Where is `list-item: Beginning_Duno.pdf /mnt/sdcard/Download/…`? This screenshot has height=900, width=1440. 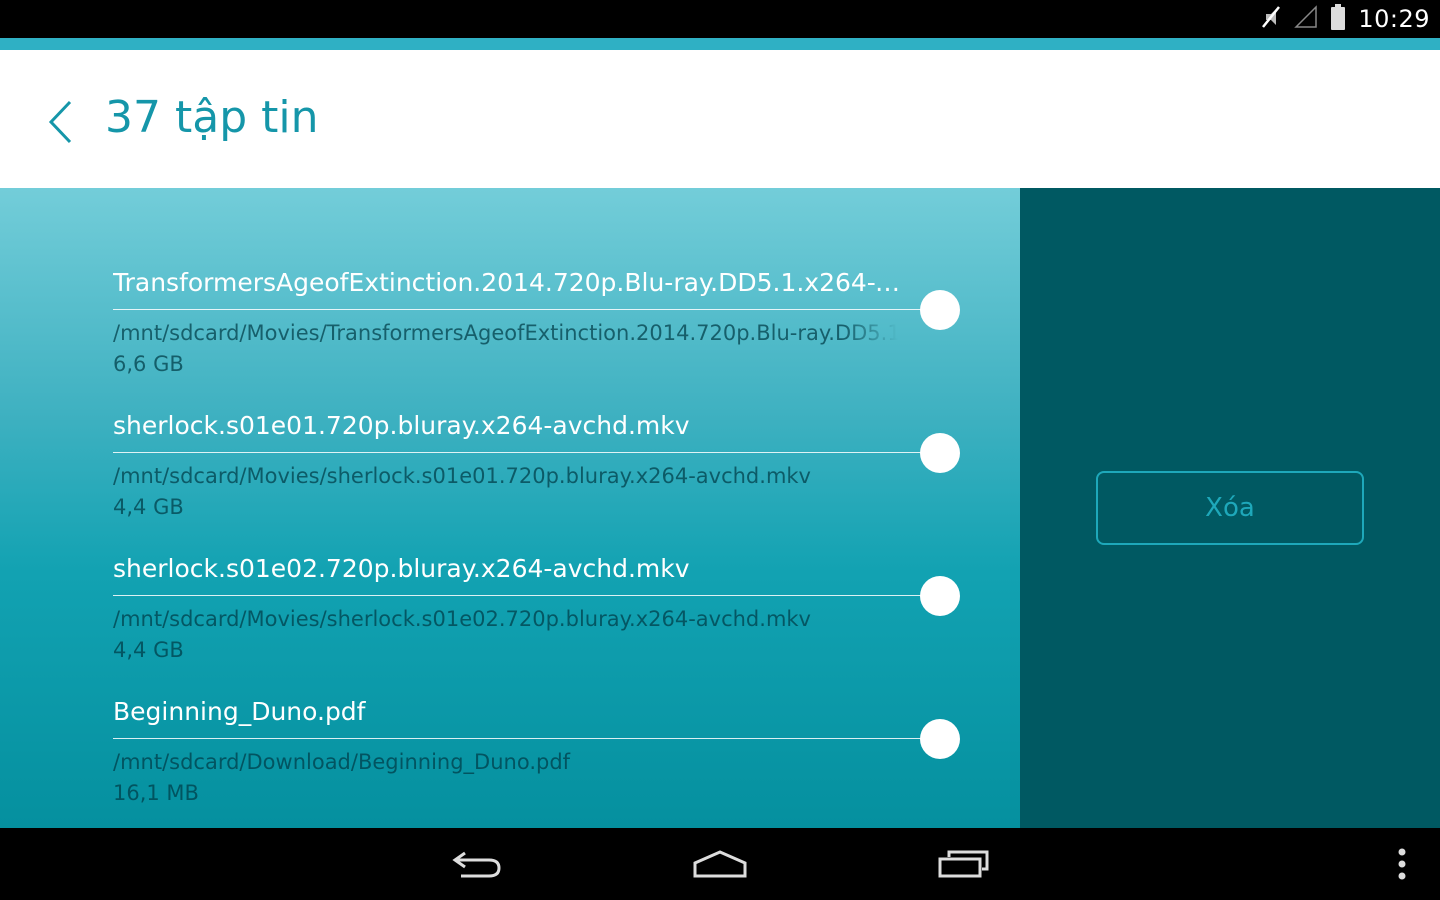 list-item: Beginning_Duno.pdf /mnt/sdcard/Download/… is located at coordinates (543, 761).